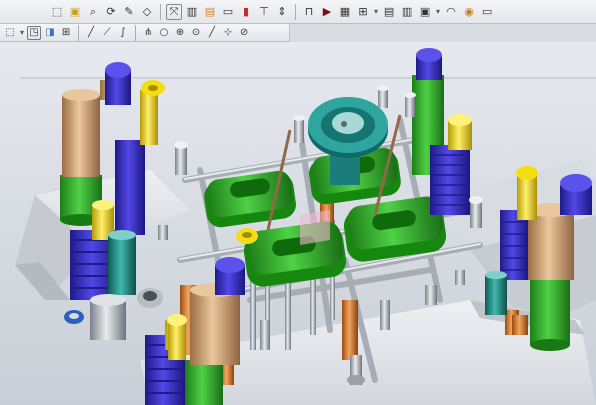 This screenshot has width=596, height=405. What do you see at coordinates (210, 12) in the screenshot?
I see `layer-icon: ▤` at bounding box center [210, 12].